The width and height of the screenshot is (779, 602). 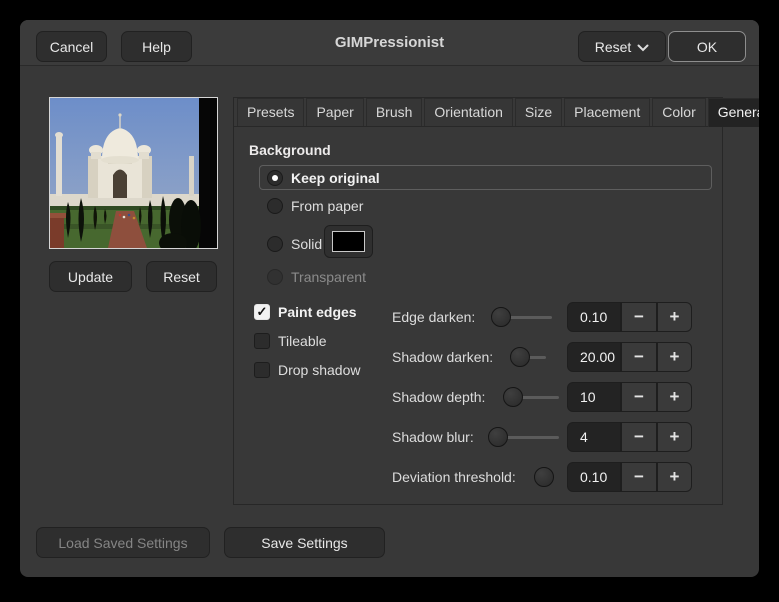 I want to click on slider-label: Shadow blur:, so click(x=433, y=437).